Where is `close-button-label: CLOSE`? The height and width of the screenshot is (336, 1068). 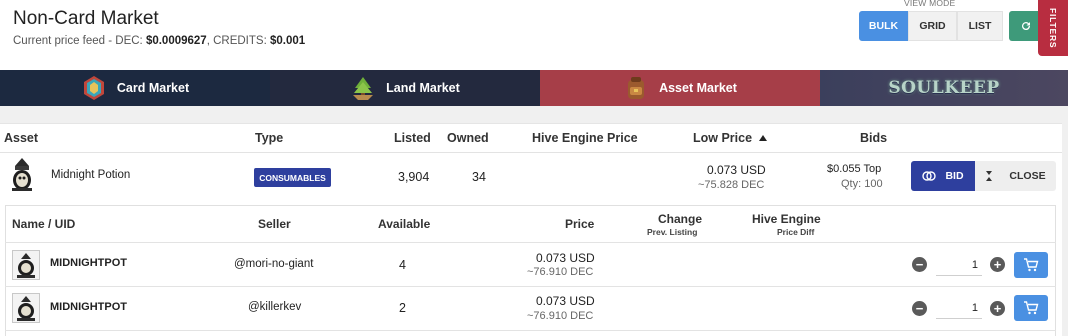
close-button-label: CLOSE is located at coordinates (1027, 176).